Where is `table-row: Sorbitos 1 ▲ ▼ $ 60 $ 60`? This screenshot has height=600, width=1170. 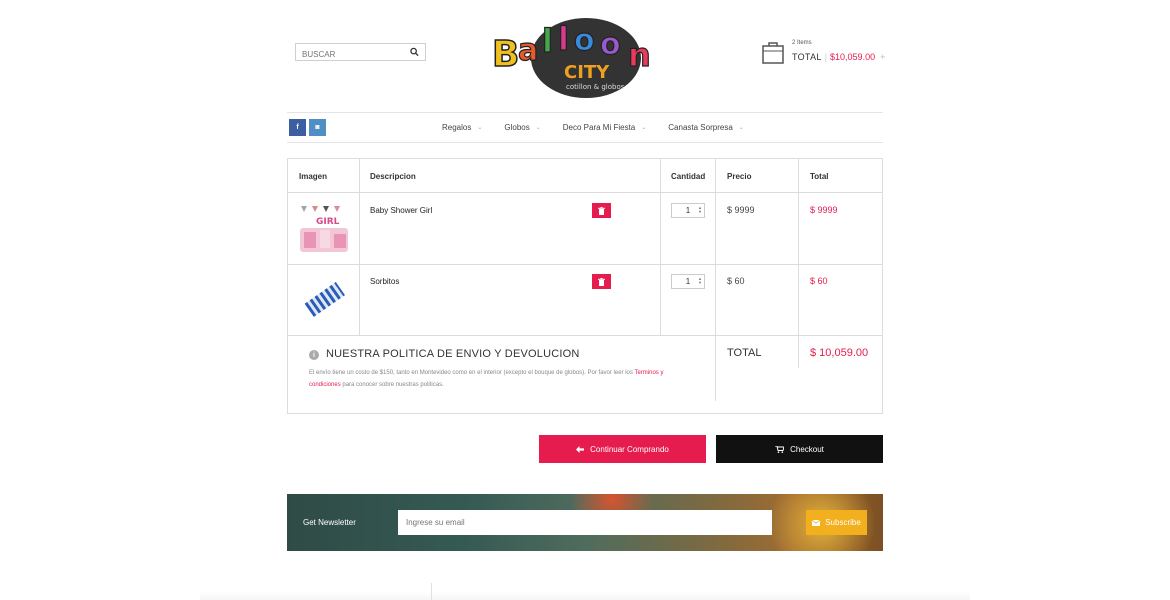 table-row: Sorbitos 1 ▲ ▼ $ 60 $ 60 is located at coordinates (585, 300).